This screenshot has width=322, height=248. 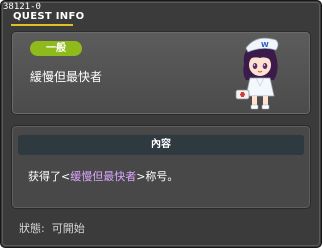 I want to click on status-label: 狀態:, so click(x=32, y=228).